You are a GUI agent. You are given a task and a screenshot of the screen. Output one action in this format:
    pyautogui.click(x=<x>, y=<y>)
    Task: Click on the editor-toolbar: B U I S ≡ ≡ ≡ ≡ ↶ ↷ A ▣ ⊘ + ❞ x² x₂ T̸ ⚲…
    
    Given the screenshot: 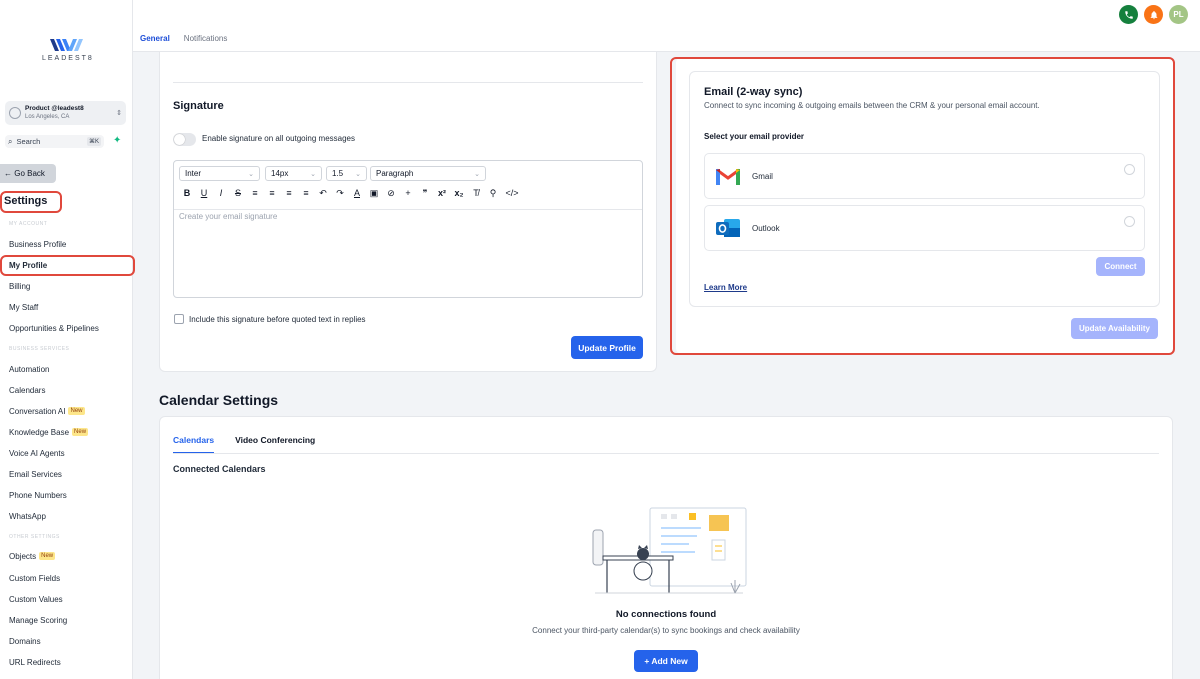 What is the action you would take?
    pyautogui.click(x=350, y=193)
    